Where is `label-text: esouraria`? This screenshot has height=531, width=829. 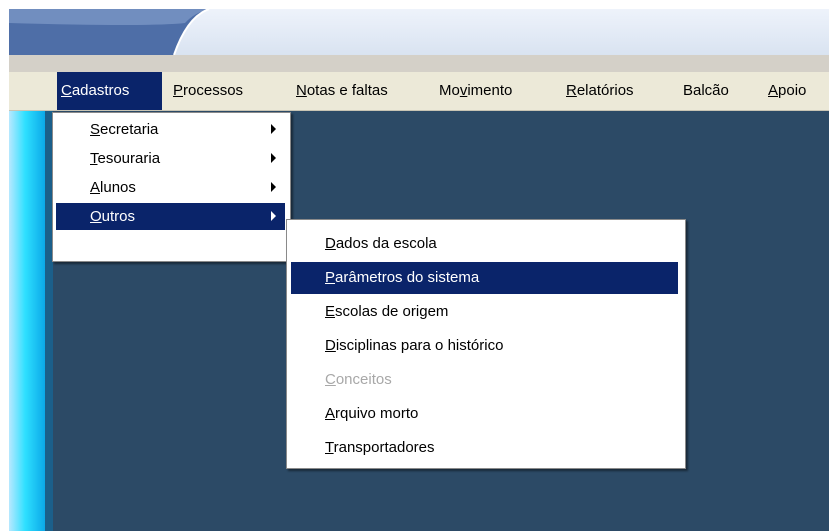
label-text: esouraria is located at coordinates (129, 158).